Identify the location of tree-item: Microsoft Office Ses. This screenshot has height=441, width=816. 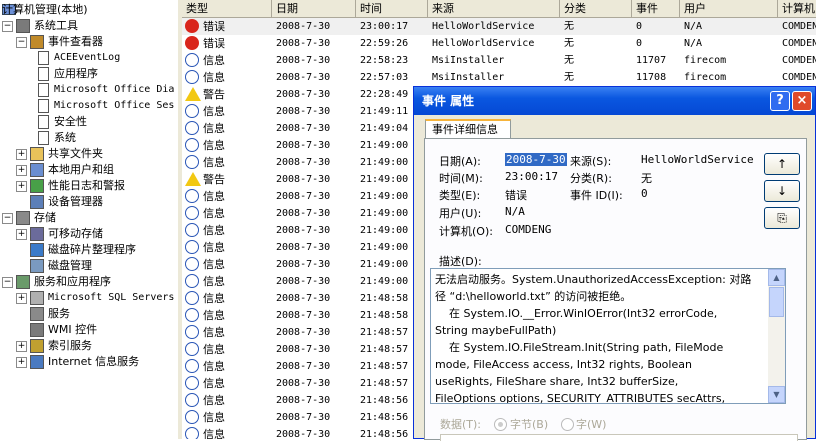
(89, 106).